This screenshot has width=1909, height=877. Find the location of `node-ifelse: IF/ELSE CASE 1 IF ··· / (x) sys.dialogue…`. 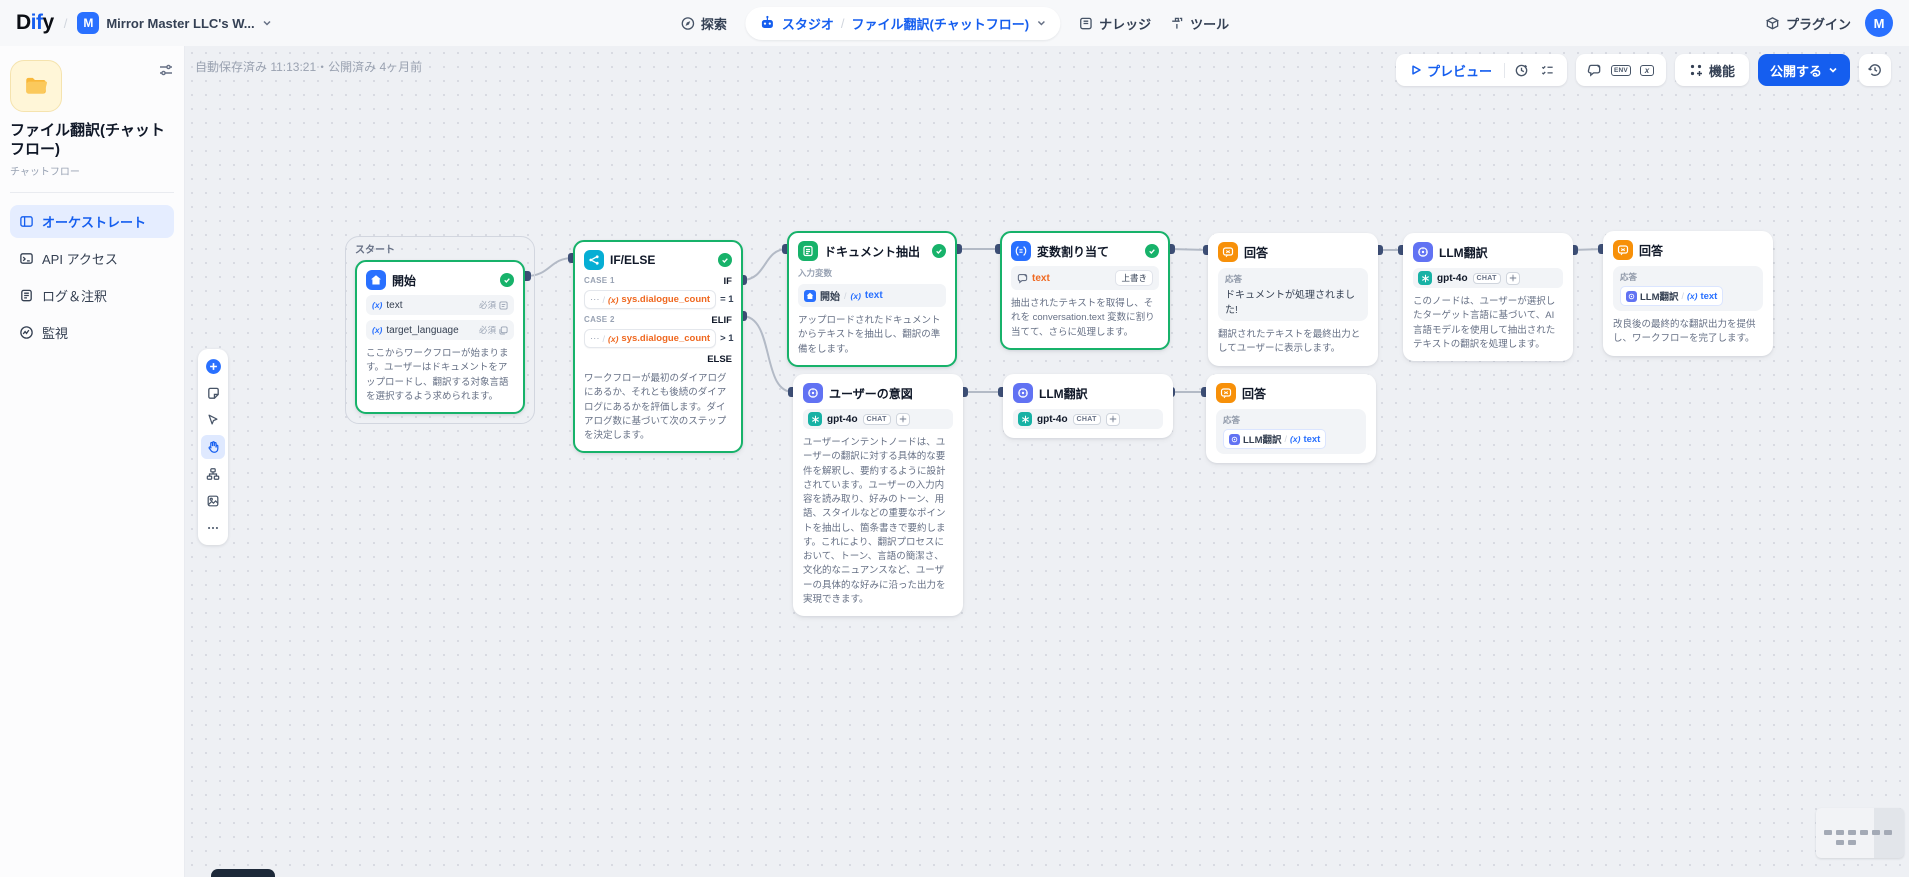

node-ifelse: IF/ELSE CASE 1 IF ··· / (x) sys.dialogue… is located at coordinates (658, 347).